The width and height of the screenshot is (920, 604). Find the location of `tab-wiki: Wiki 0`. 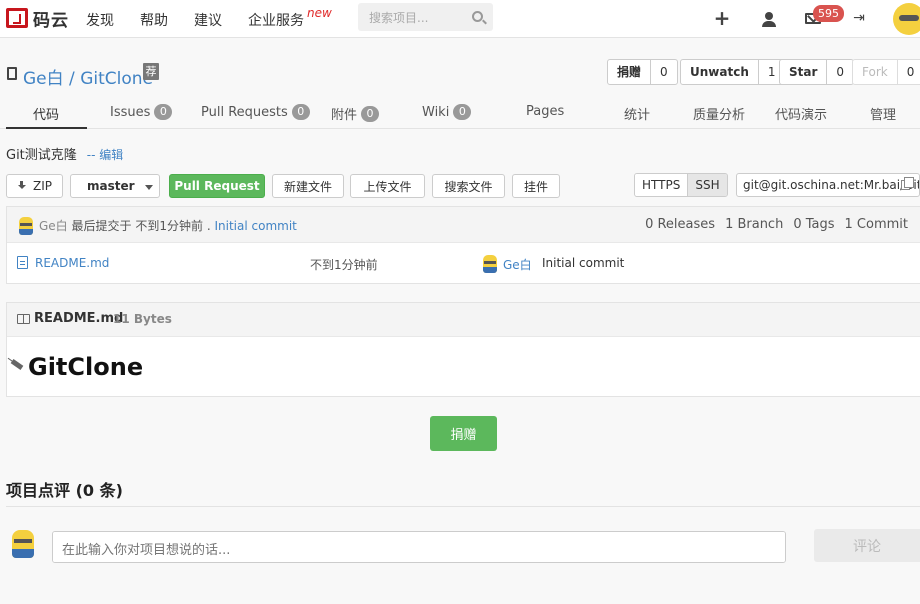

tab-wiki: Wiki 0 is located at coordinates (447, 112).